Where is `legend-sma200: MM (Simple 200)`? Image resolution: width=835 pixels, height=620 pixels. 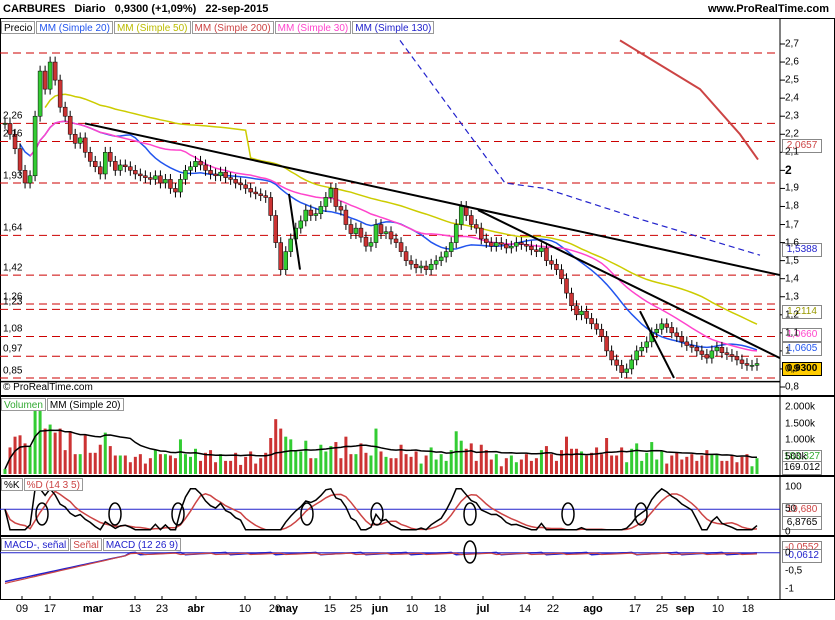
legend-sma200: MM (Simple 200) is located at coordinates (232, 27).